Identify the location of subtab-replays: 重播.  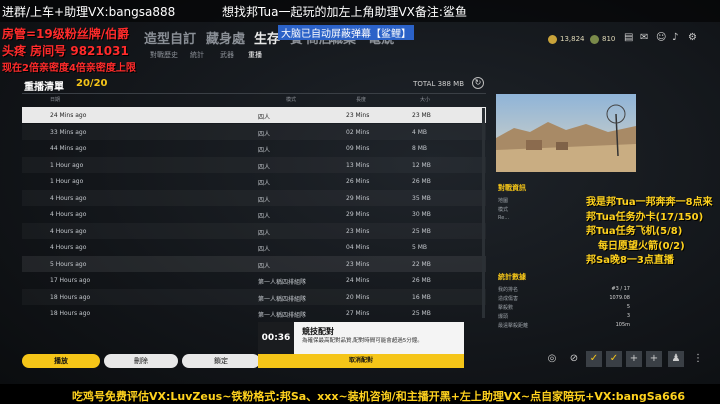
(255, 55).